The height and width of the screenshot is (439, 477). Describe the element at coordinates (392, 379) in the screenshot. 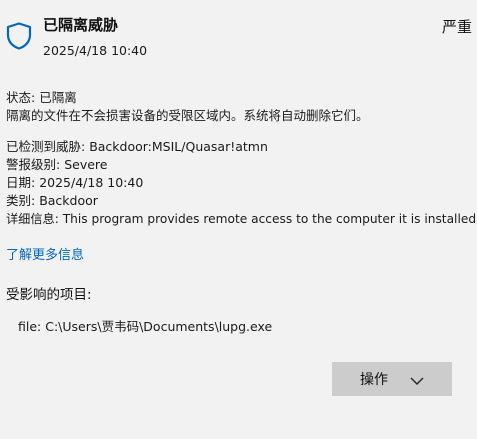

I see `actions-button: 操作` at that location.